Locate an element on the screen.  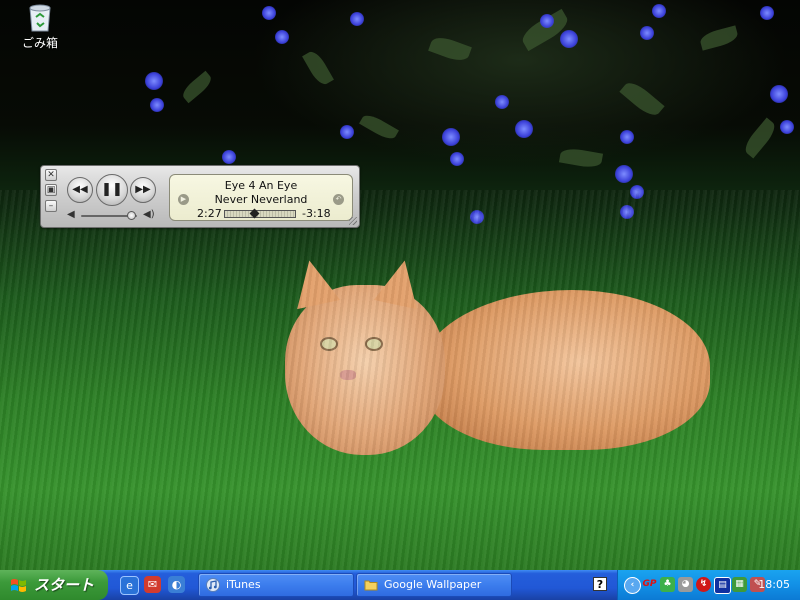
volume-low-icon: ◀ is located at coordinates (71, 214).